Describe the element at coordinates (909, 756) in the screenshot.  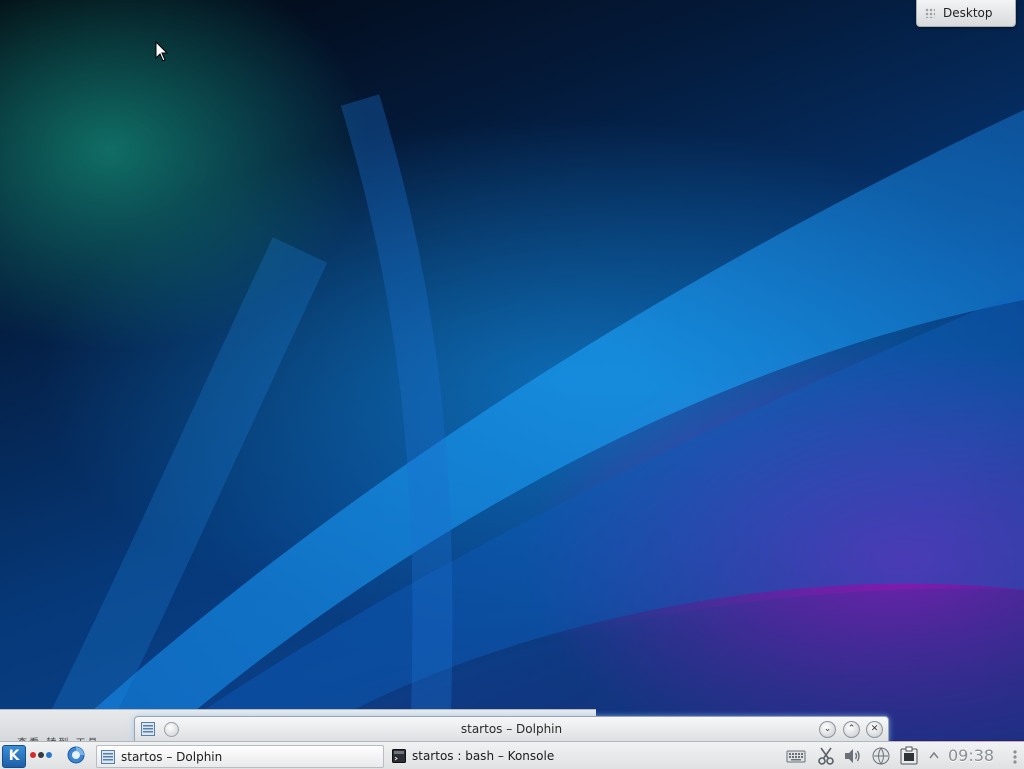
I see `printer-icon` at that location.